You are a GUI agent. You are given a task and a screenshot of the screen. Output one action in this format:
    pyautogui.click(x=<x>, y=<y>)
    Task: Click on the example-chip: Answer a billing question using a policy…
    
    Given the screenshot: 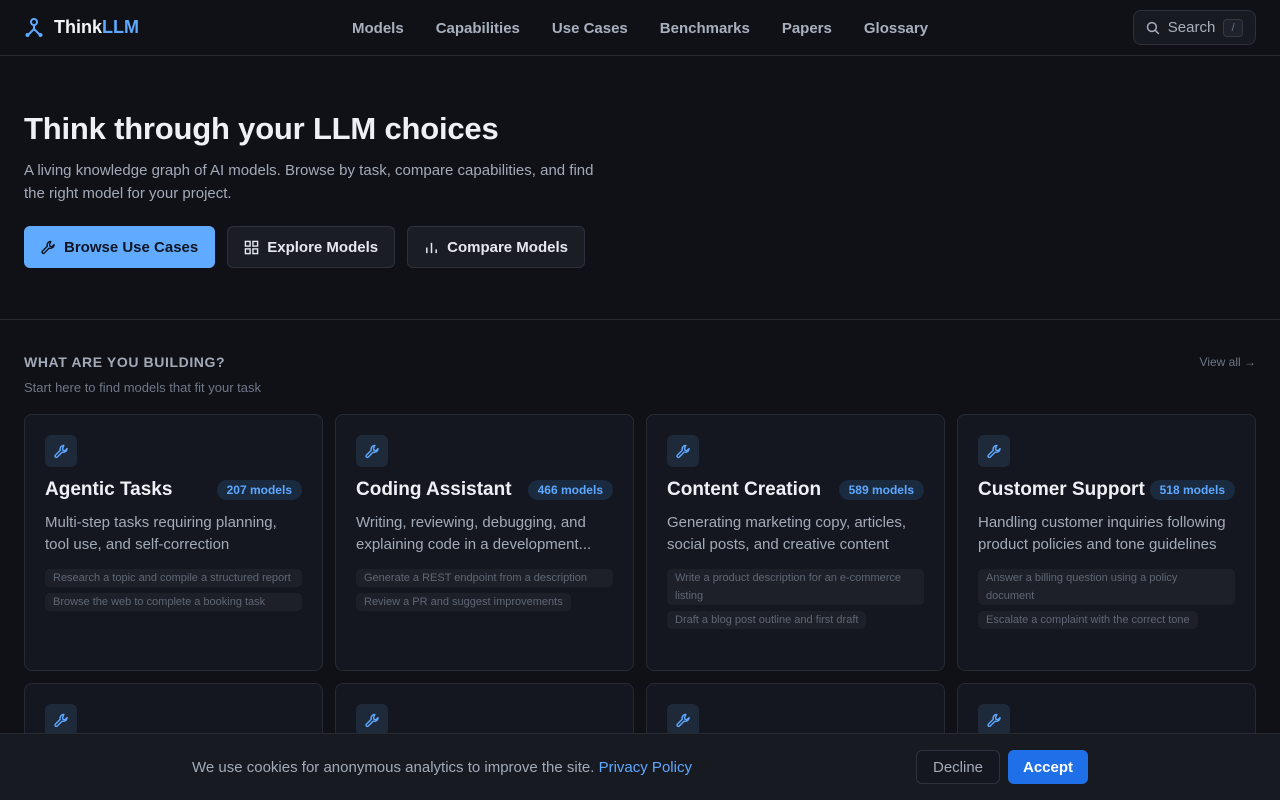 What is the action you would take?
    pyautogui.click(x=1106, y=587)
    